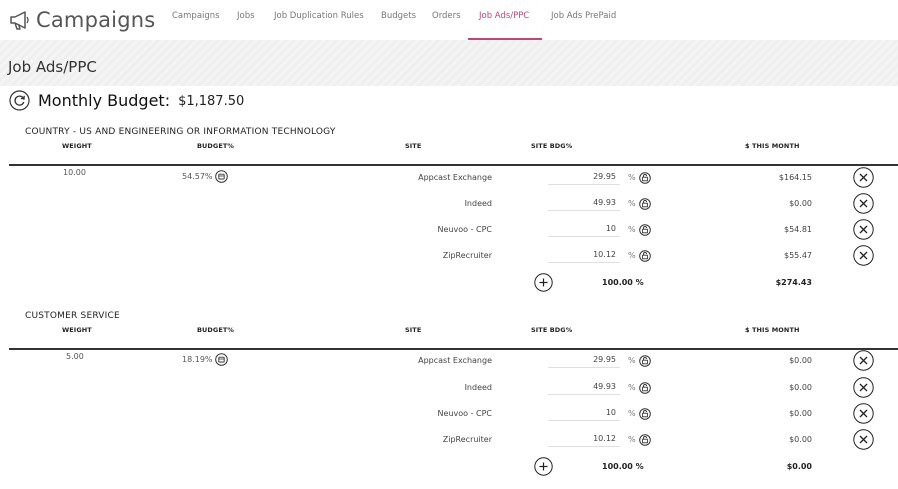  I want to click on site-amount: $54.81, so click(798, 229).